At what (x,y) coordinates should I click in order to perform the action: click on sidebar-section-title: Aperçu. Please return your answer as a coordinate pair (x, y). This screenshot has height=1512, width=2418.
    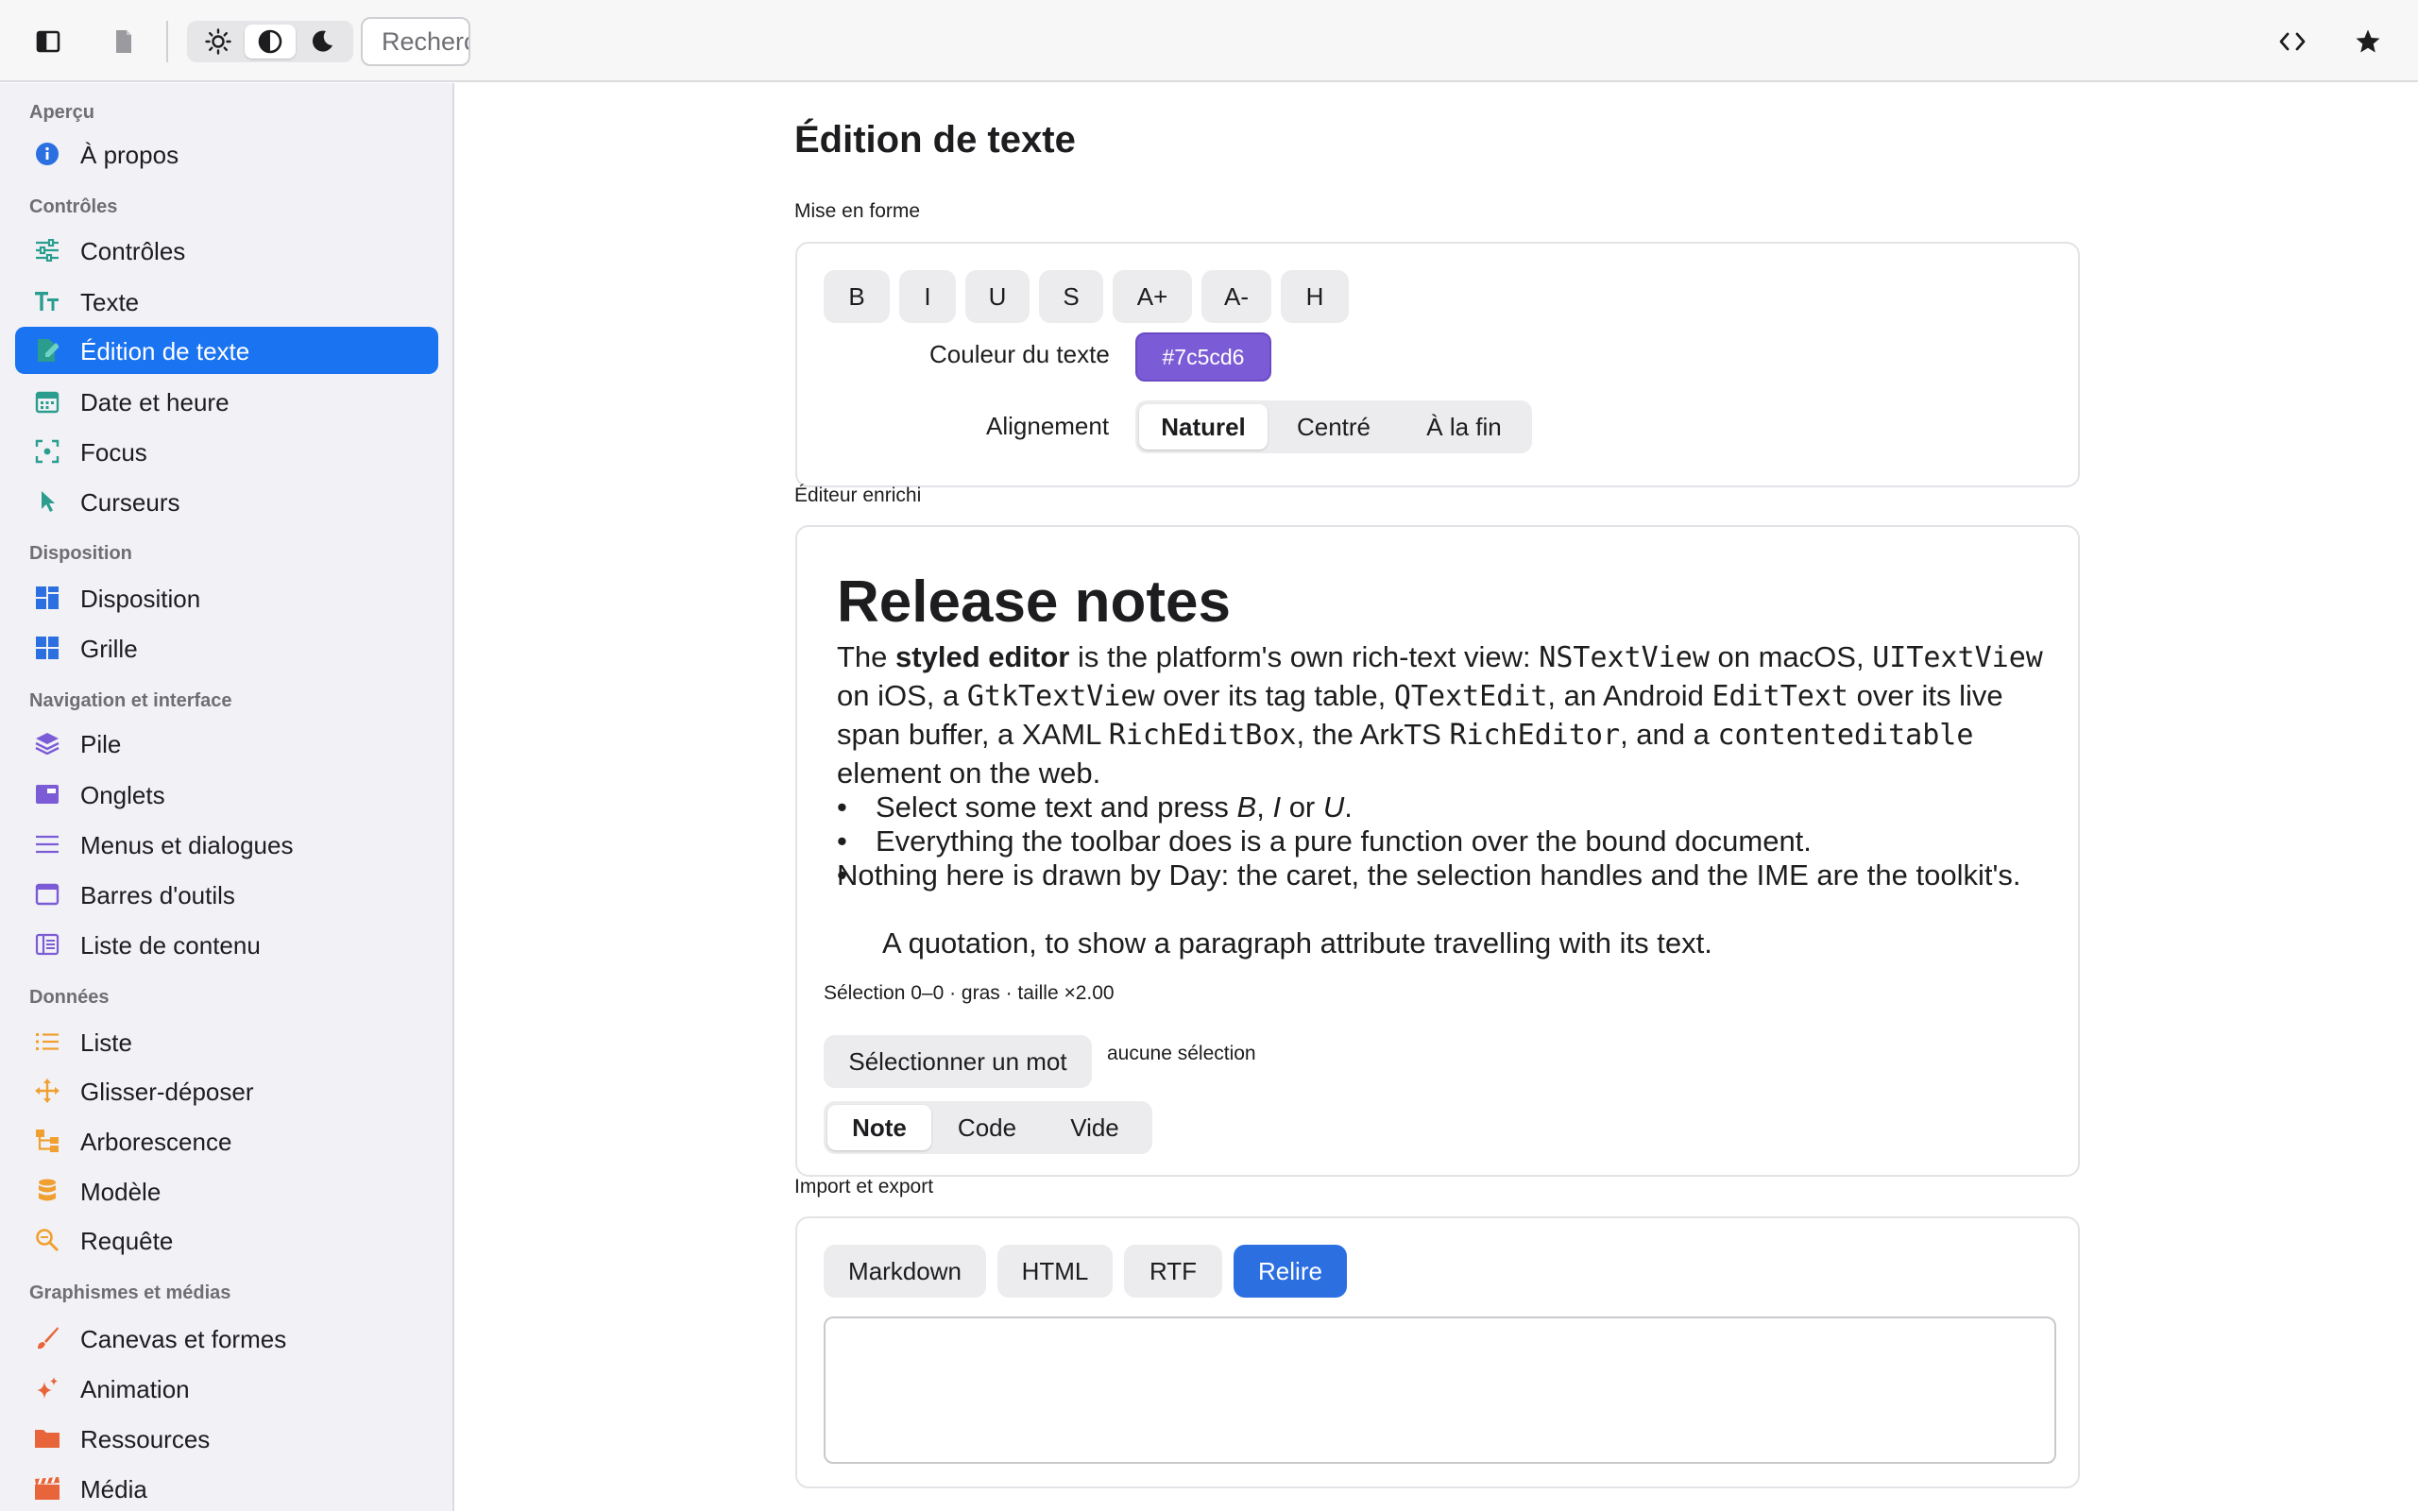
    Looking at the image, I should click on (62, 113).